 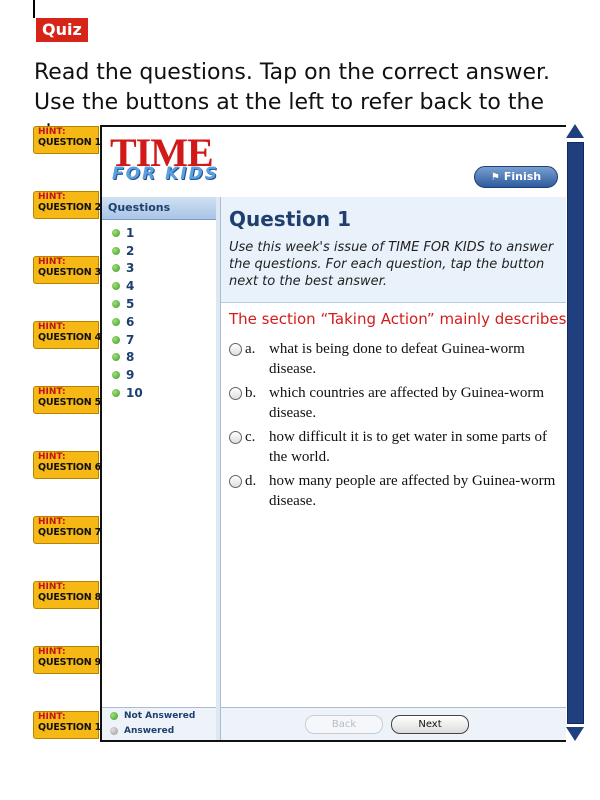 I want to click on status-legend: Not Answered Answered, so click(x=159, y=723).